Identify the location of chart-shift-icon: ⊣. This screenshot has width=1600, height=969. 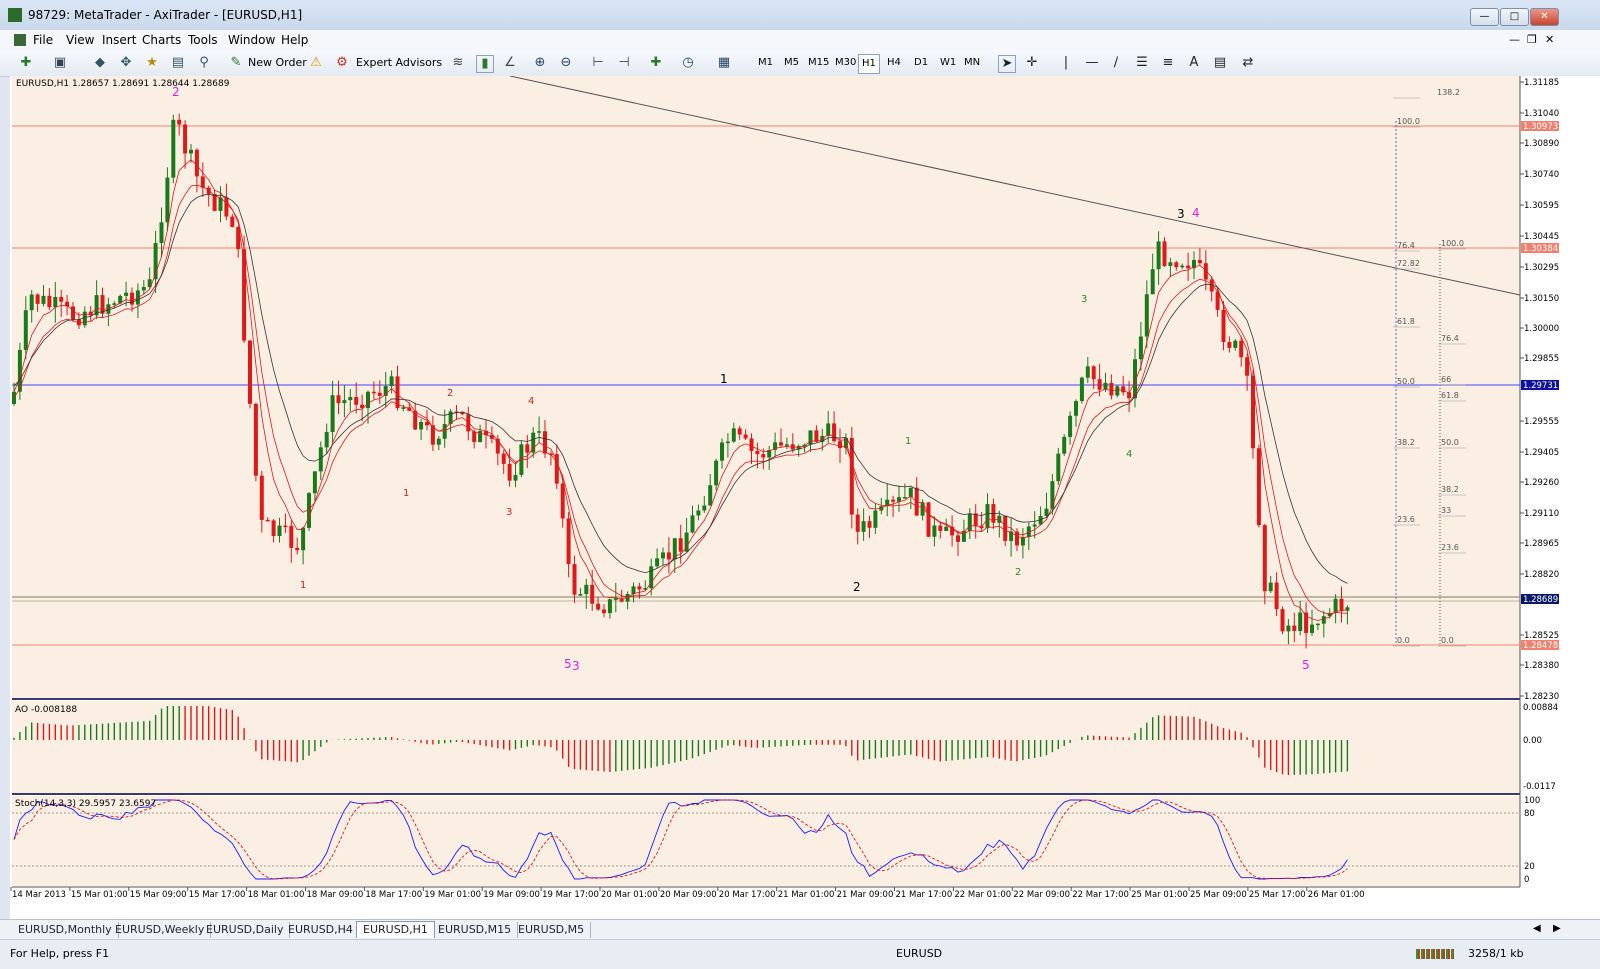
(624, 63).